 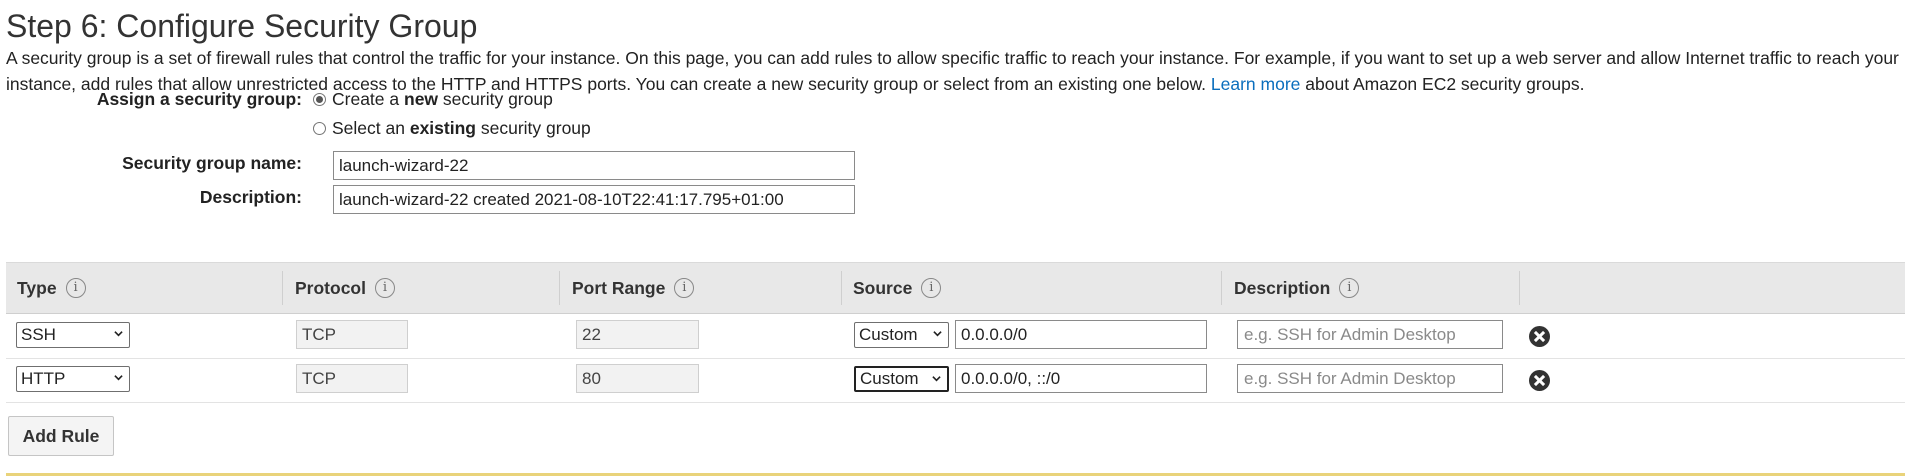 I want to click on column-header-protocol: Protocol i, so click(x=345, y=288).